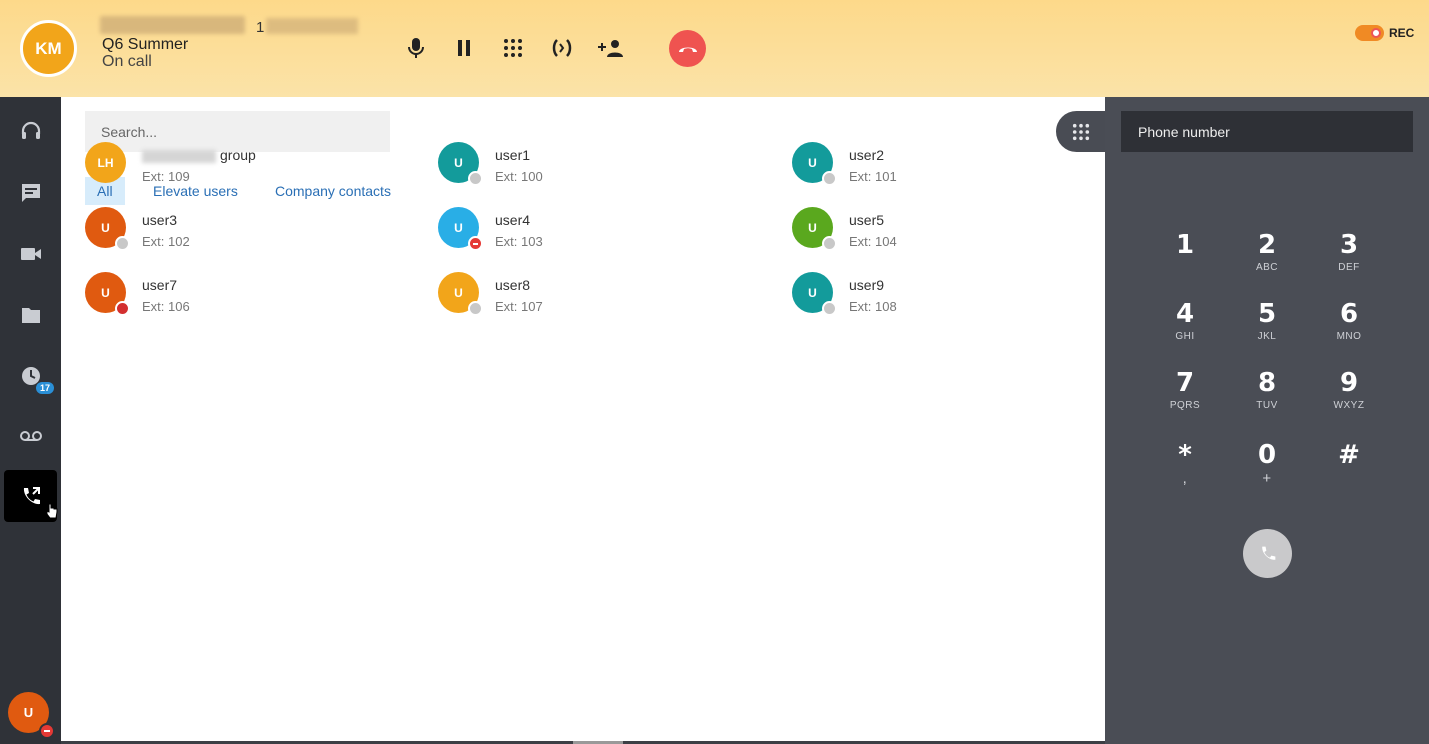 The image size is (1429, 744). I want to click on dialpad-key: 3 DEF, so click(1349, 258).